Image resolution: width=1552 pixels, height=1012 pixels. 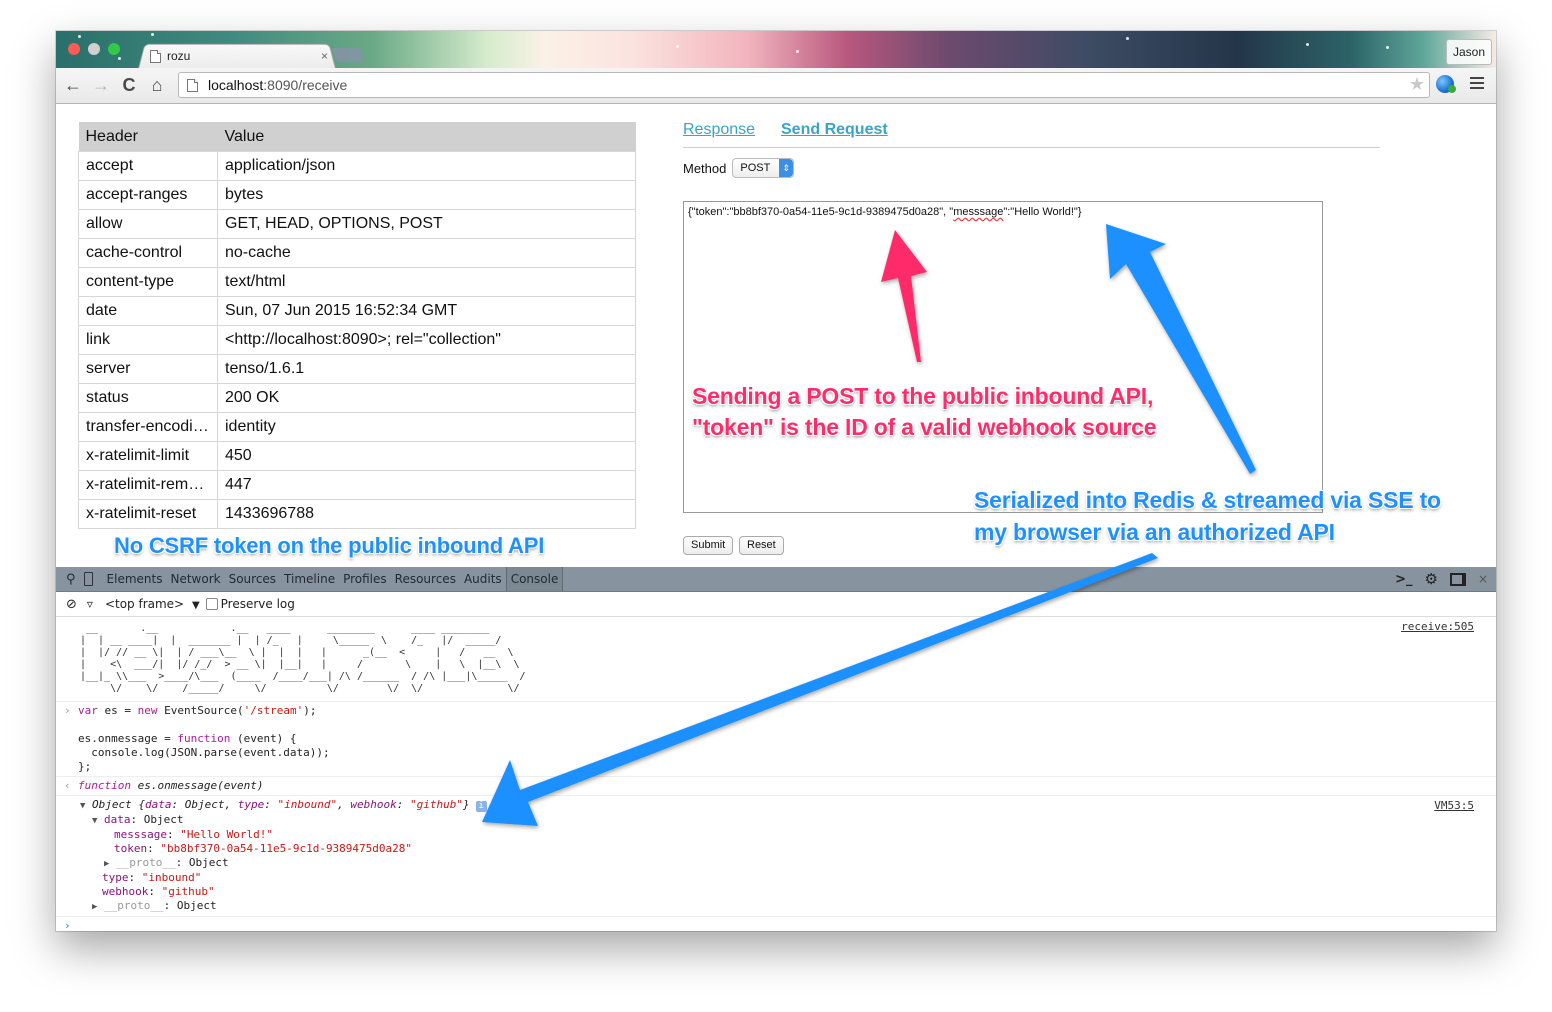 I want to click on tab-close-icon: ×, so click(x=324, y=56).